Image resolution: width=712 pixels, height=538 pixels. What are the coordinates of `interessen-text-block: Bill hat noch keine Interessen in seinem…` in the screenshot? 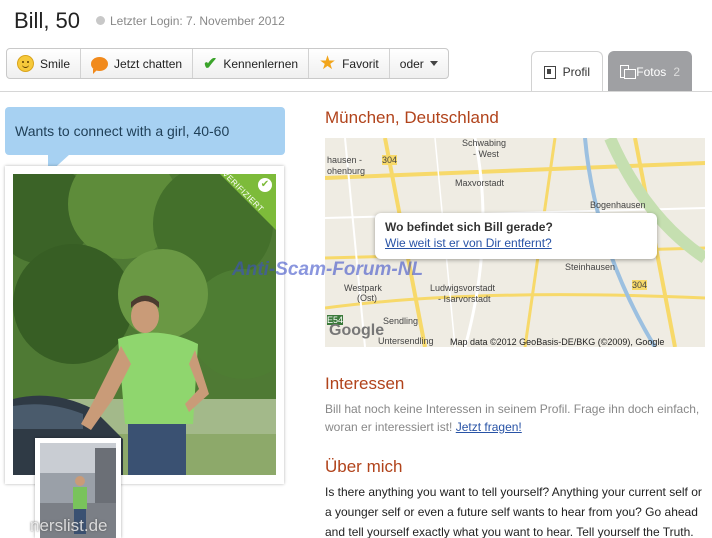 It's located at (517, 418).